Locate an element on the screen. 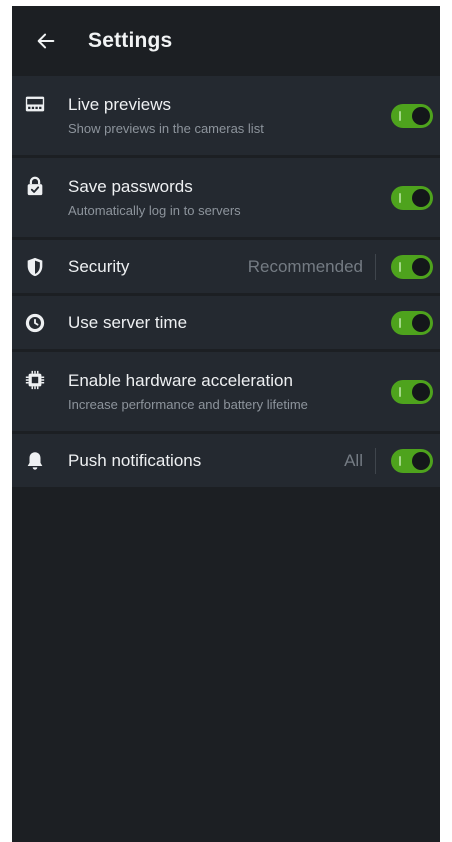 The height and width of the screenshot is (842, 452). clock-icon is located at coordinates (35, 323).